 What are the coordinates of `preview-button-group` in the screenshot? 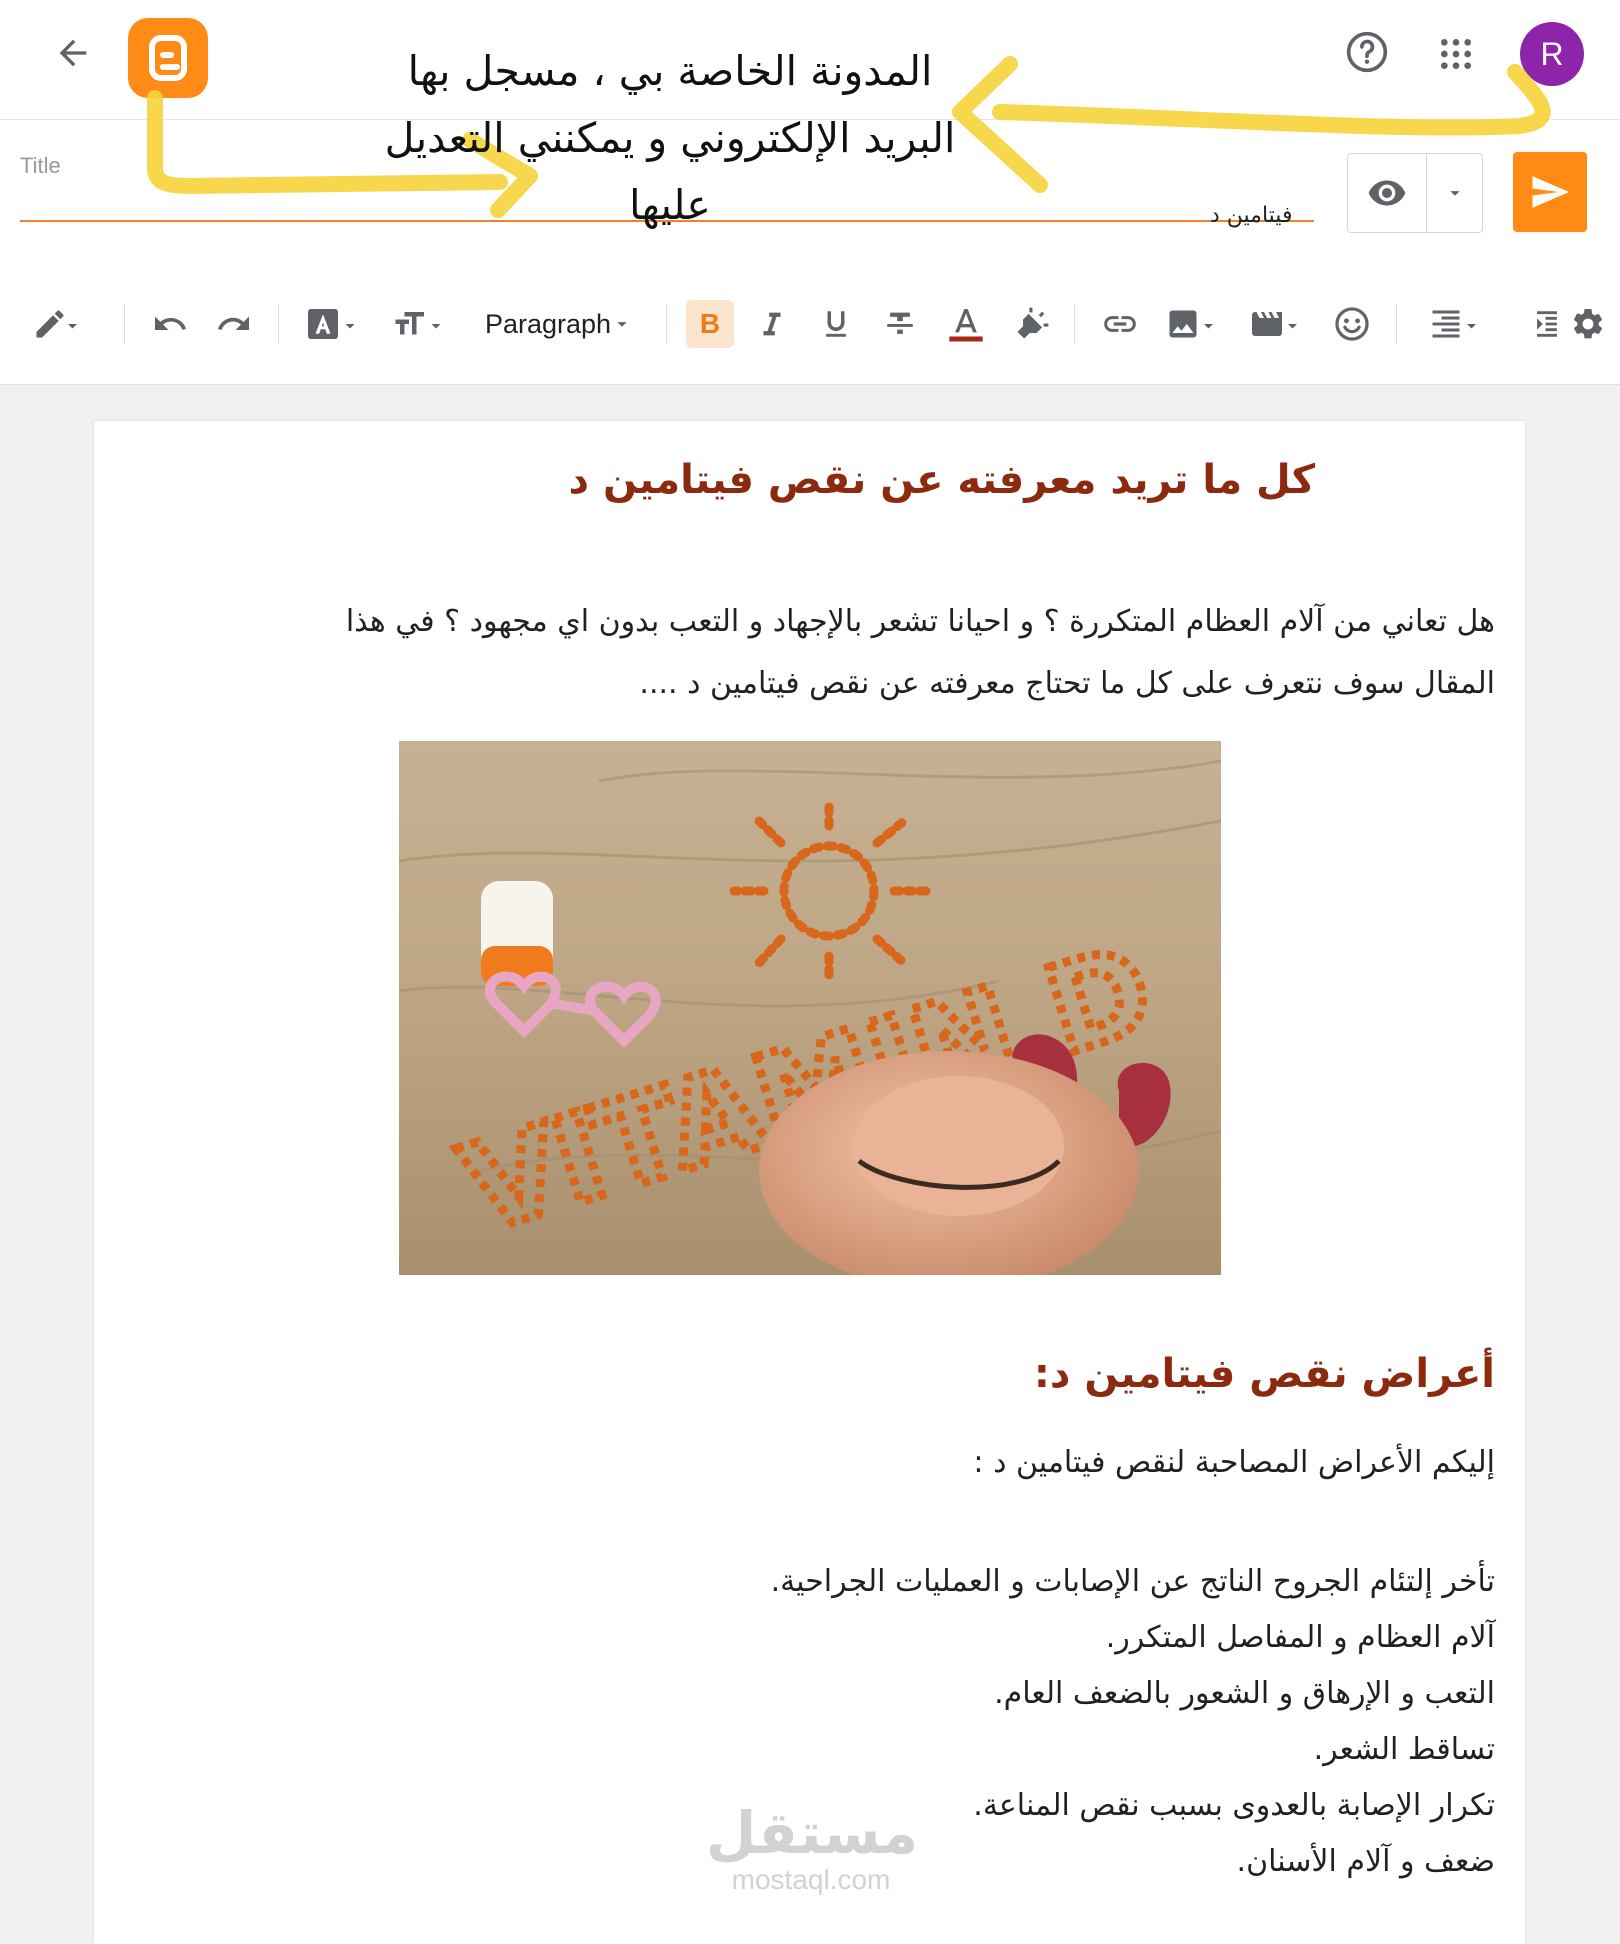 It's located at (1415, 193).